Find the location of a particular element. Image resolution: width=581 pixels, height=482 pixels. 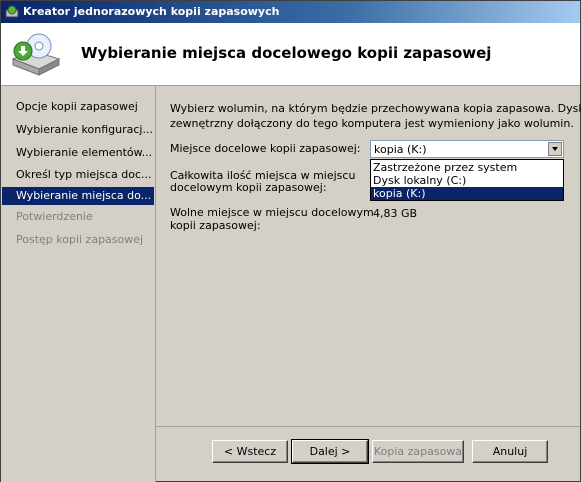

step-confirmation: Potwierdzenie is located at coordinates (54, 216).